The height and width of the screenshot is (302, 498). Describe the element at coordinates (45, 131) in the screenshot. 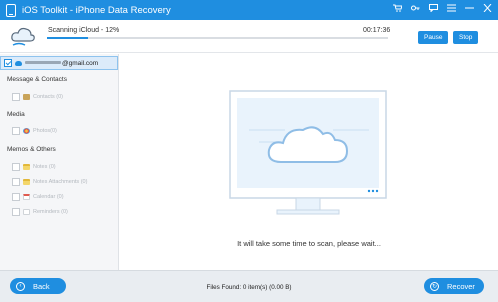

I see `sidebar-item-label: Photos(0)` at that location.